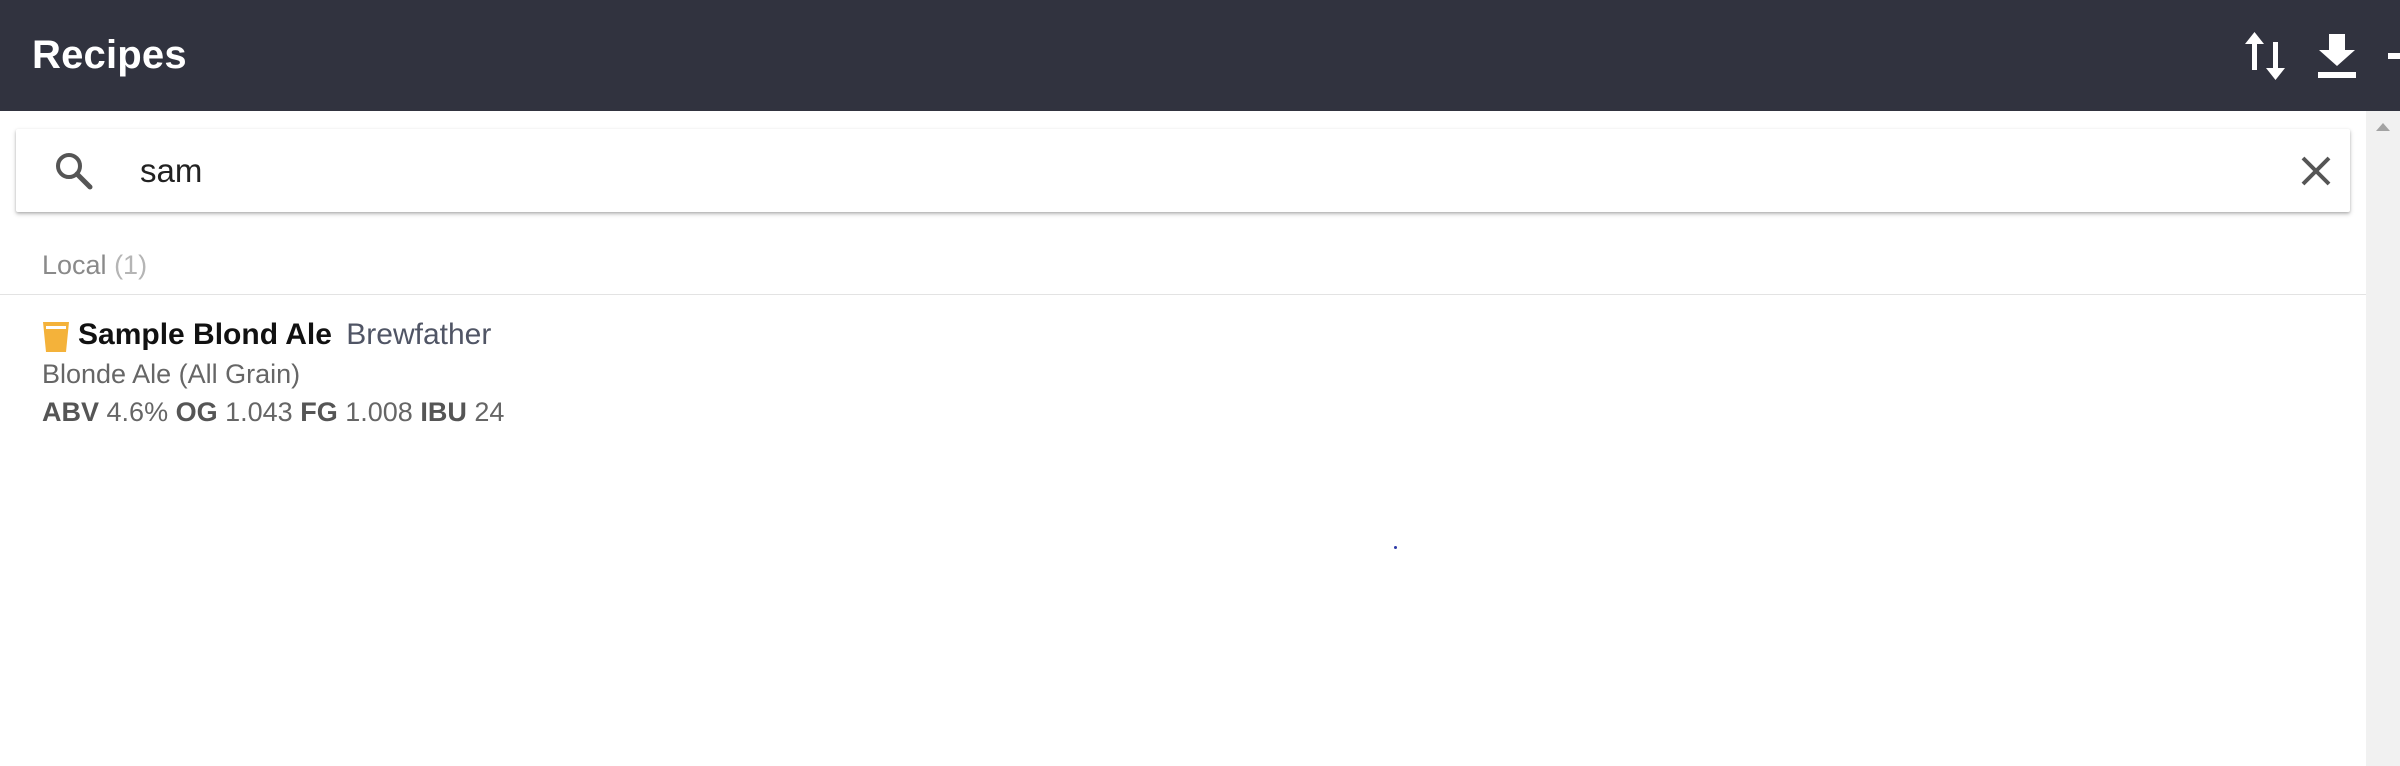  I want to click on app-bar: Recipes, so click(1200, 55).